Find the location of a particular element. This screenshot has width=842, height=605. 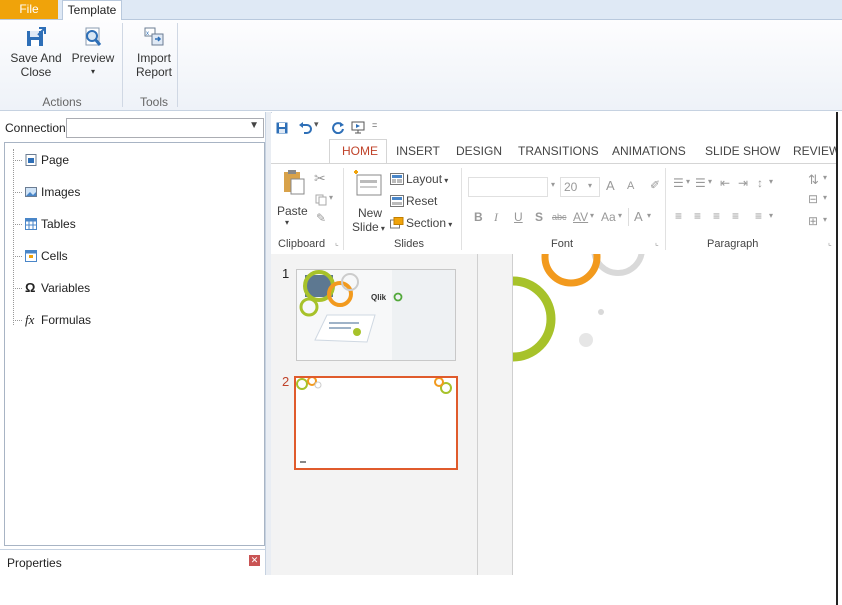

character-spacing-button: AV is located at coordinates (580, 217).